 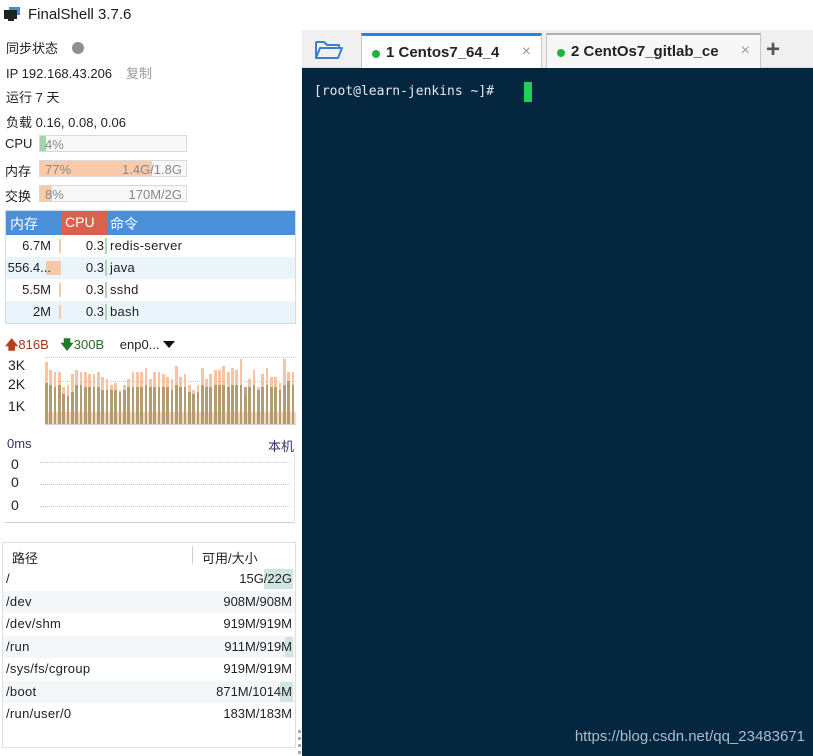 I want to click on y-tick-label: 2K, so click(x=17, y=384).